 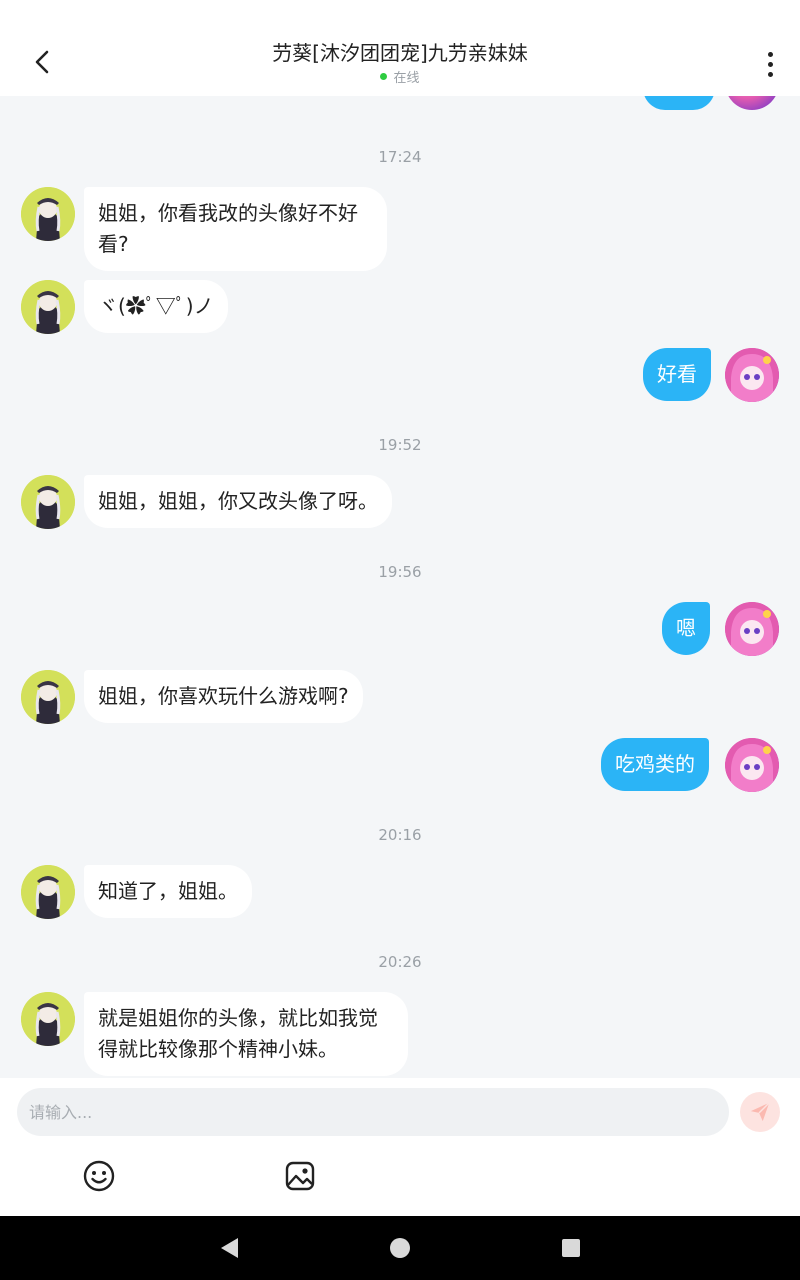 I want to click on message-input, so click(x=373, y=1112).